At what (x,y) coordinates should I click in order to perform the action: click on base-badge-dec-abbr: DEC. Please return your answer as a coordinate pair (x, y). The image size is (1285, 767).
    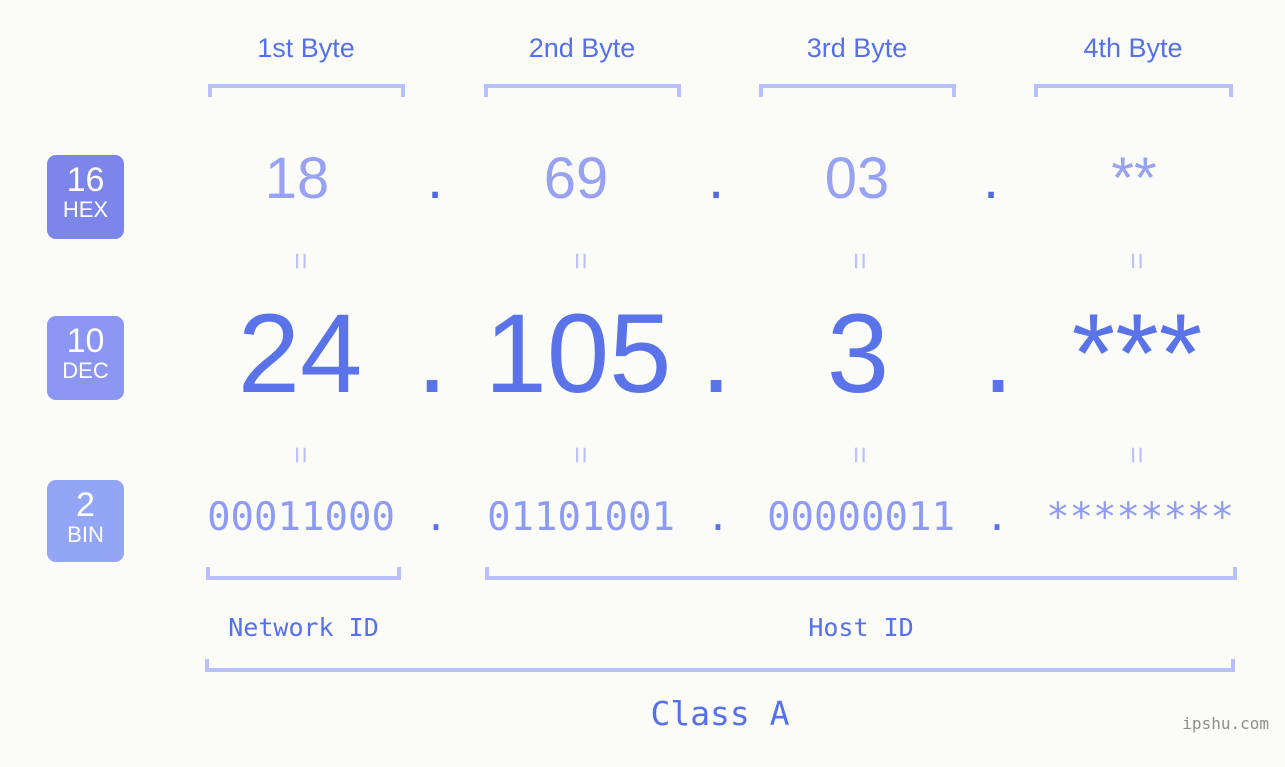
    Looking at the image, I should click on (85, 370).